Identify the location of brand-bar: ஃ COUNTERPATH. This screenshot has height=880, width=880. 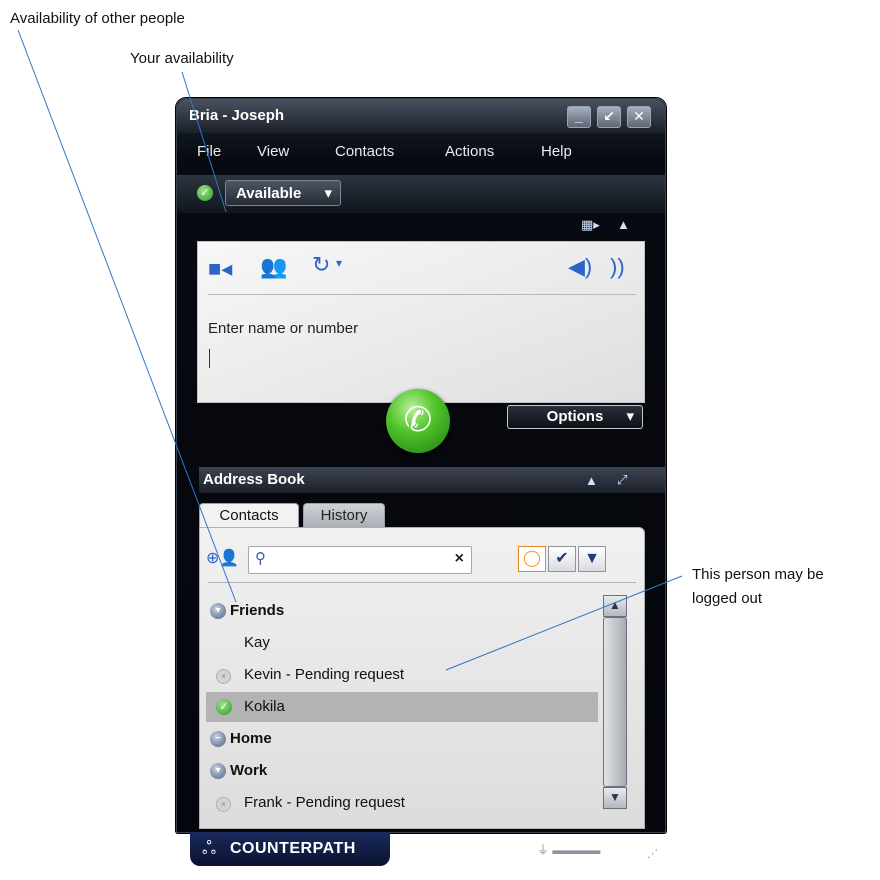
(290, 849).